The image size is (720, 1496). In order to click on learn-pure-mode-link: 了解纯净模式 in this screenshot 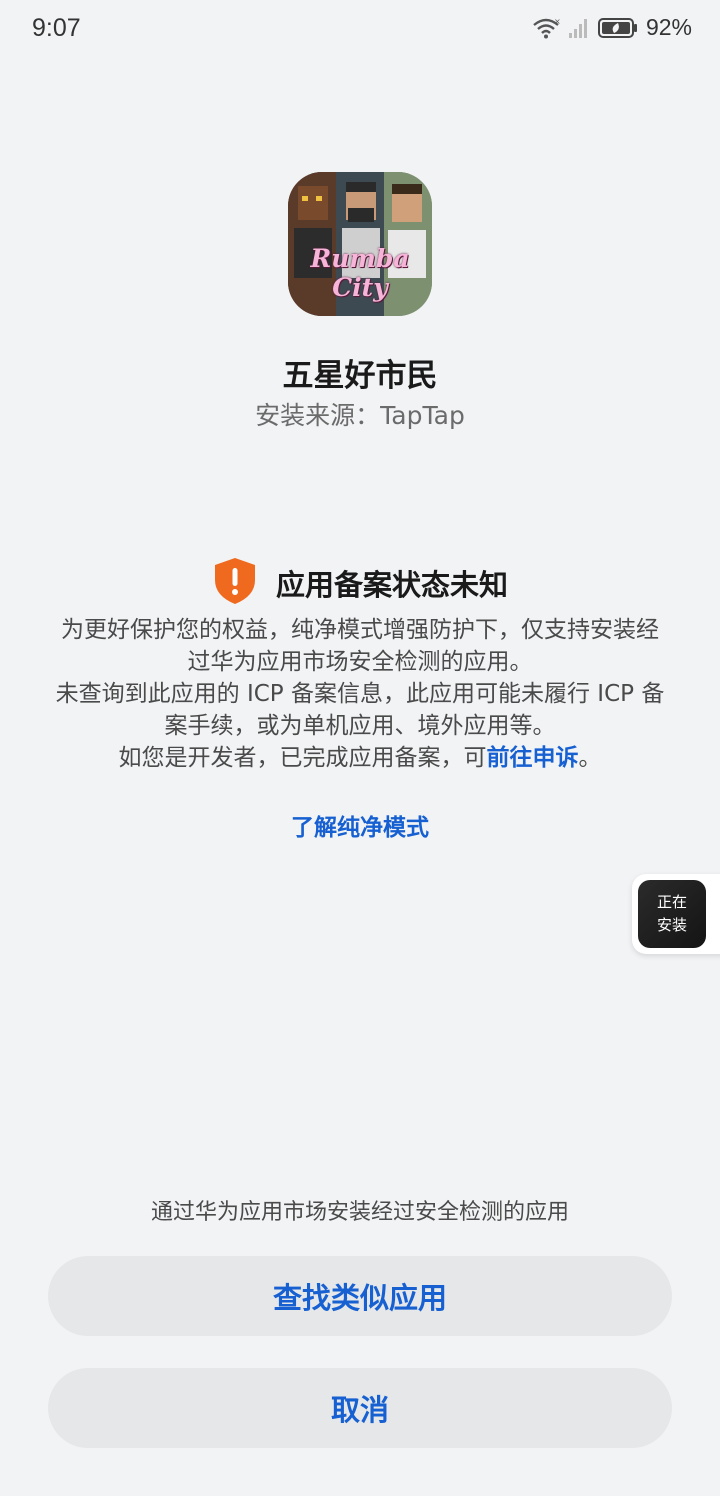, I will do `click(360, 825)`.